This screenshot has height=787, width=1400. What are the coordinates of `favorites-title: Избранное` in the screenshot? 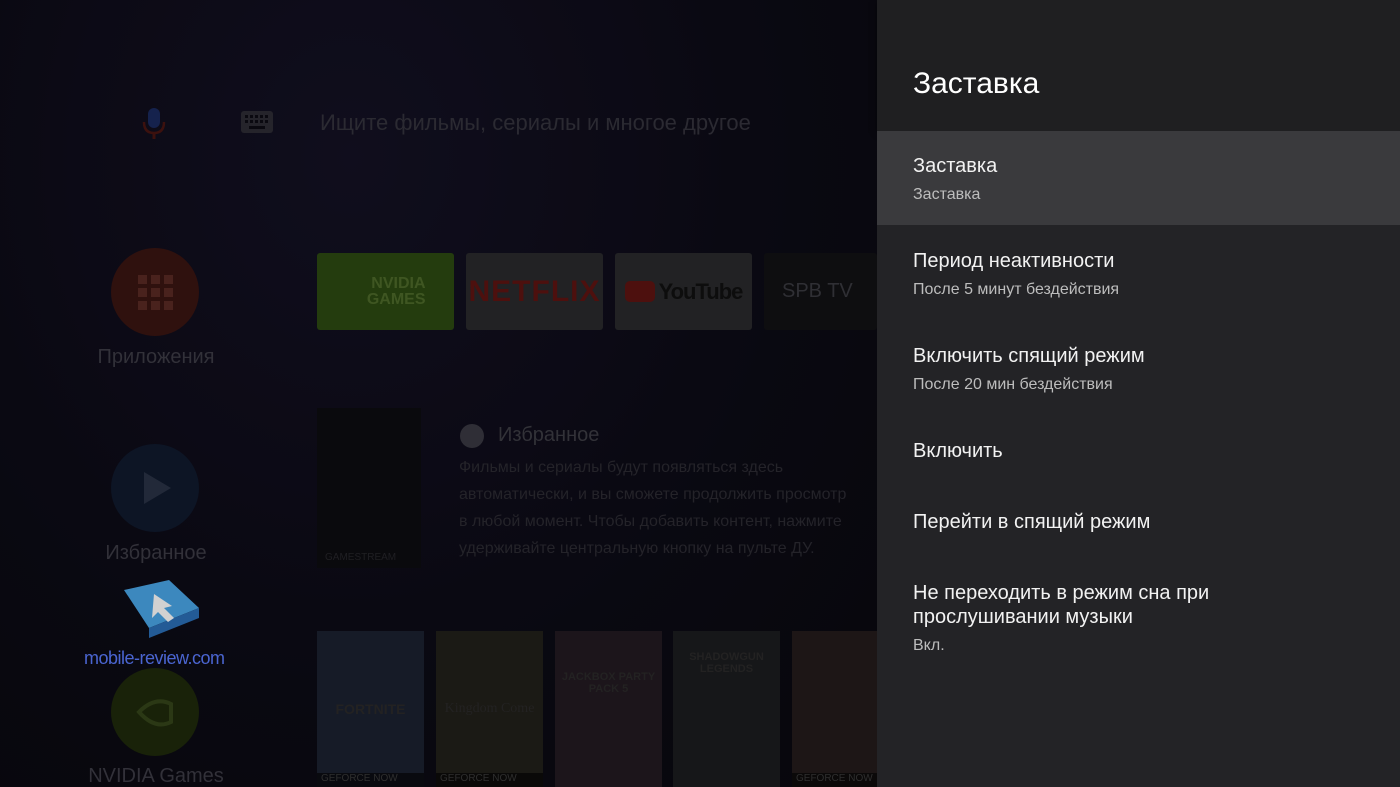 It's located at (549, 435).